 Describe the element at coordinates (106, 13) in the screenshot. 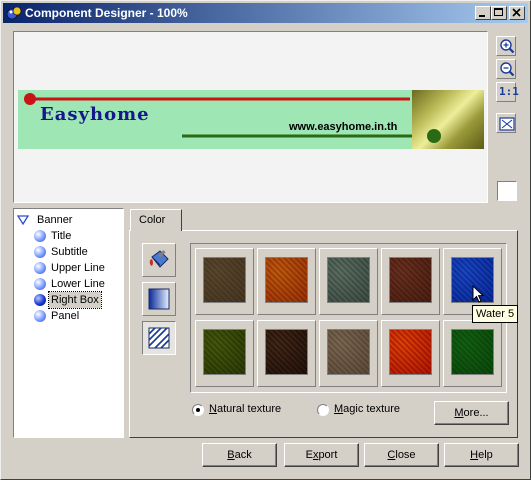

I see `window-title: Component Designer - 100%` at that location.